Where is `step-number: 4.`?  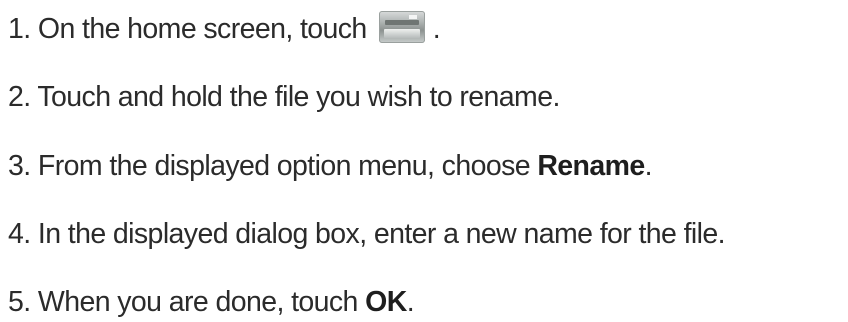 step-number: 4. is located at coordinates (19, 234).